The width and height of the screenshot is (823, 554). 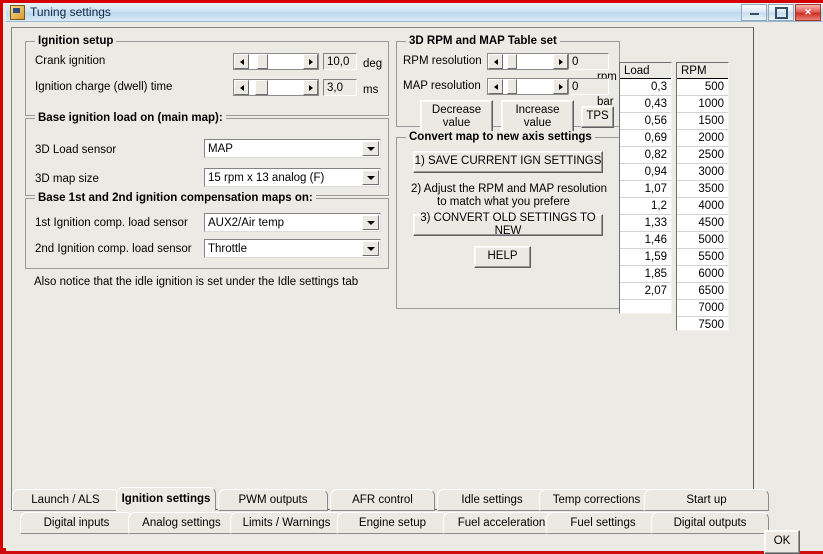 I want to click on help-button: HELP, so click(x=502, y=257).